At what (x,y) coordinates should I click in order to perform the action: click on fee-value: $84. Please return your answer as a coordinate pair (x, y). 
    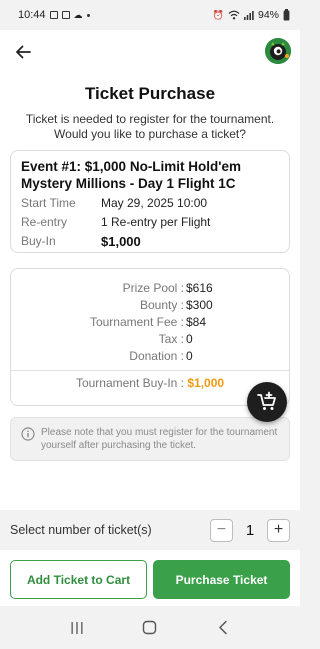
    Looking at the image, I should click on (196, 321).